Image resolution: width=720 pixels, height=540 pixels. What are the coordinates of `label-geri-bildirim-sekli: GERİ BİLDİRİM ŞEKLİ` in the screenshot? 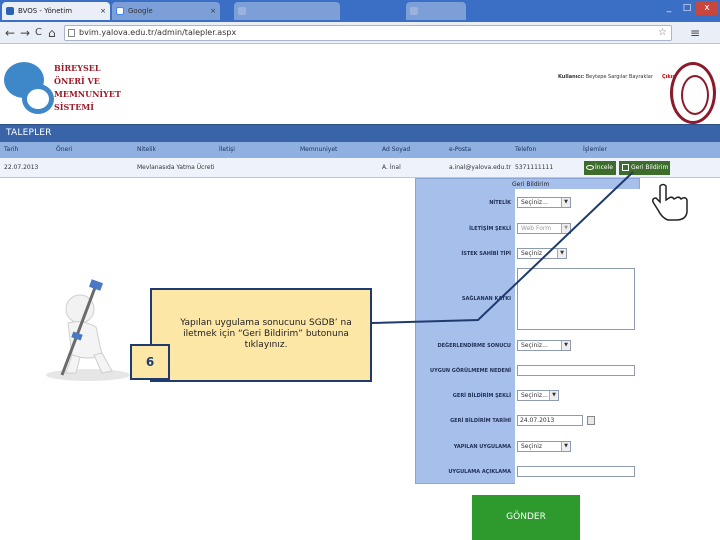 It's located at (481, 396).